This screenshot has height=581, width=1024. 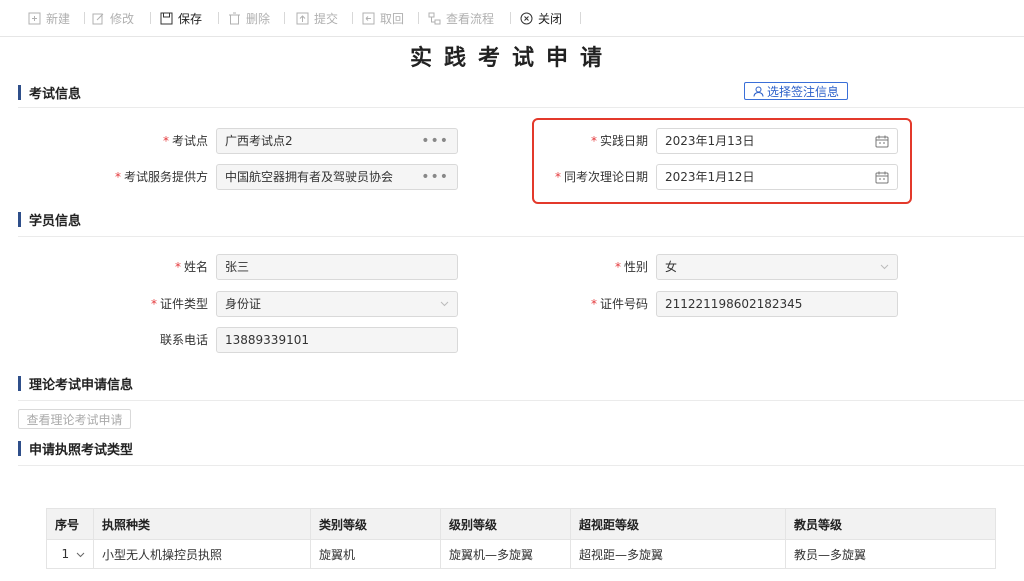 What do you see at coordinates (191, 267) in the screenshot?
I see `name-label: * 姓名` at bounding box center [191, 267].